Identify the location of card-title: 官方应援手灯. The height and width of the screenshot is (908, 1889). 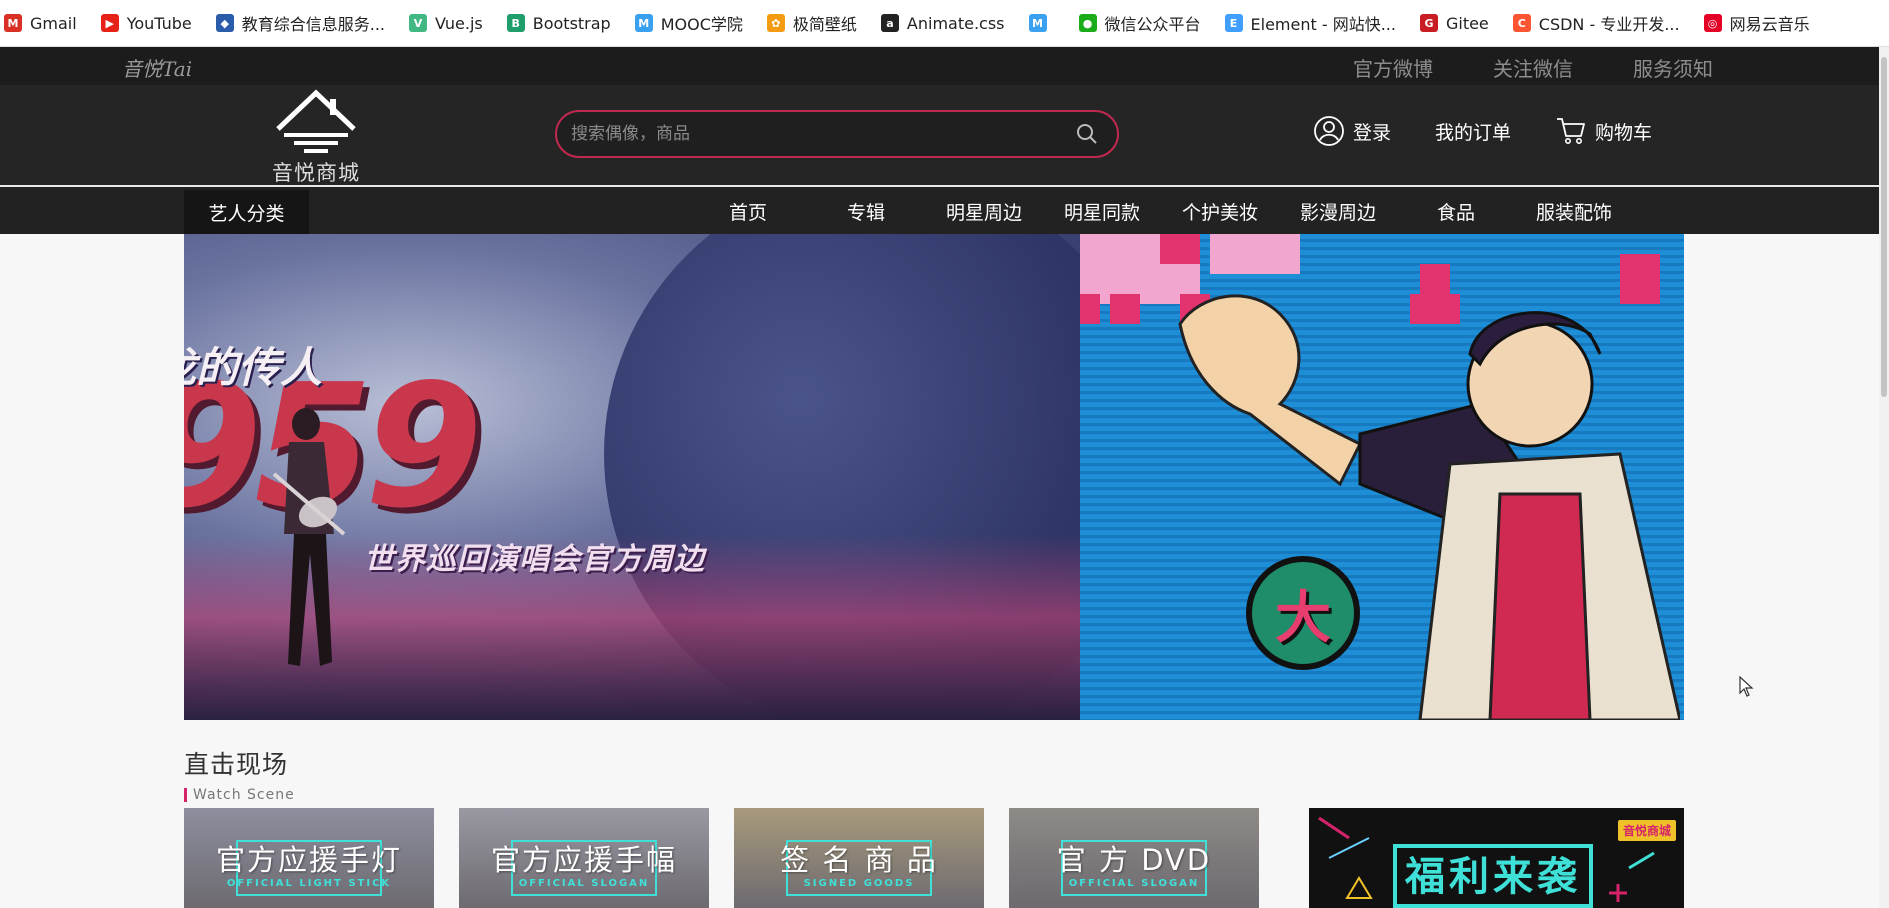
(308, 860).